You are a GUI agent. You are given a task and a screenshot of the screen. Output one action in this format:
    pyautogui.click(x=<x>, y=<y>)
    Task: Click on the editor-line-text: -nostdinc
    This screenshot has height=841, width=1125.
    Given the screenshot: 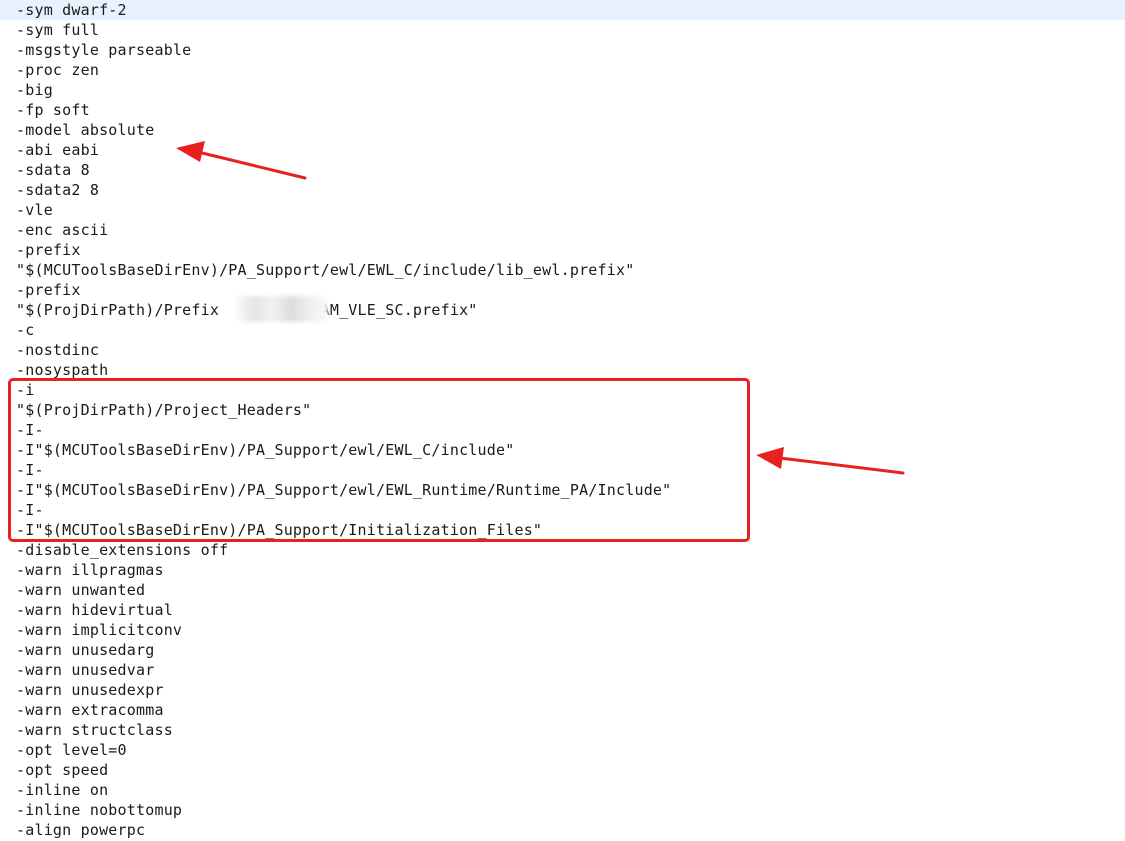 What is the action you would take?
    pyautogui.click(x=58, y=350)
    